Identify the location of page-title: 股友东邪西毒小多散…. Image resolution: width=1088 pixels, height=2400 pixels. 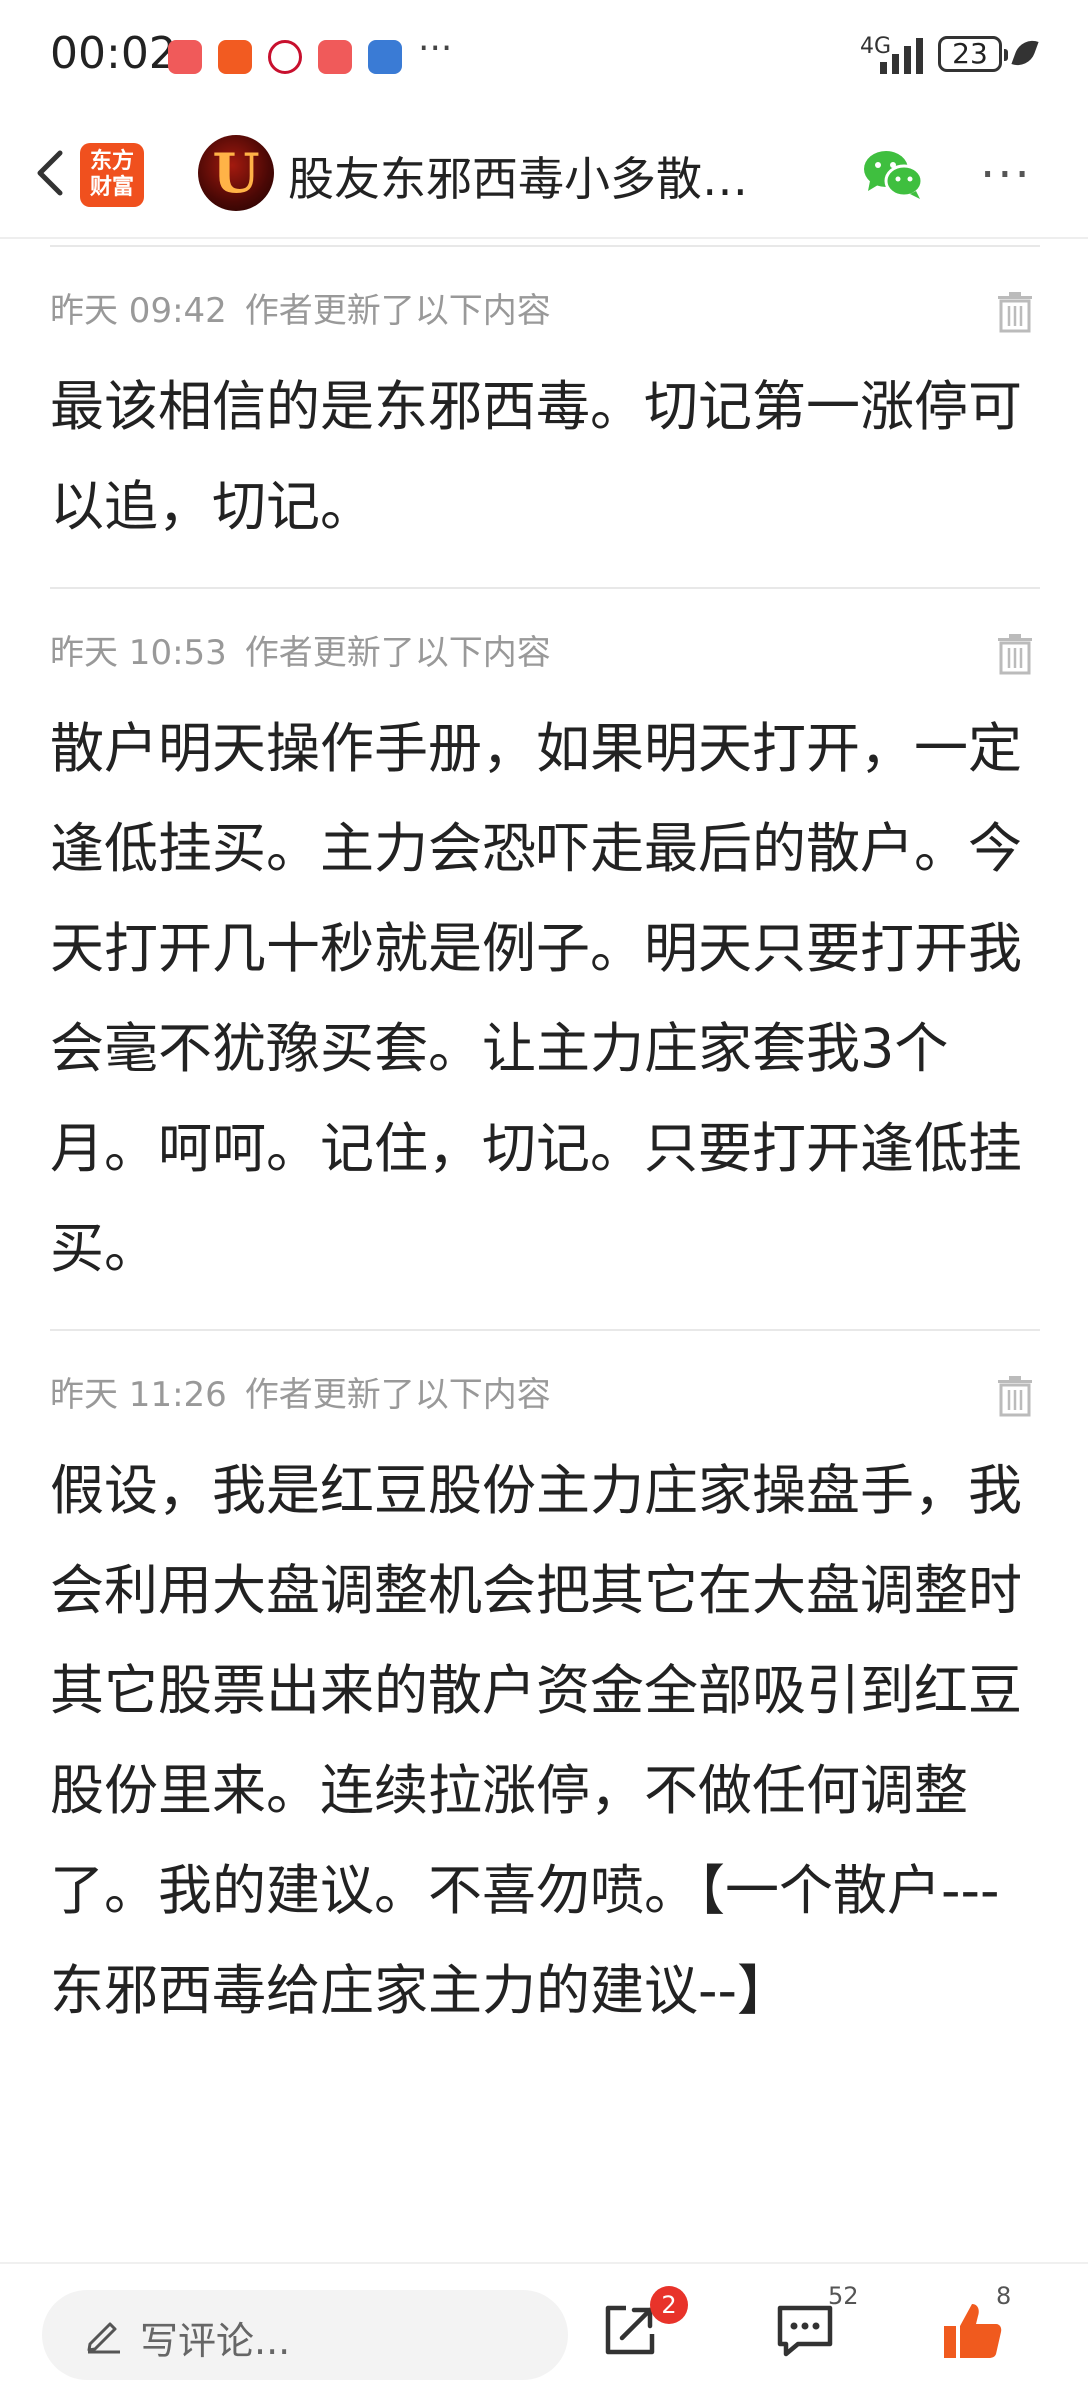
(518, 179).